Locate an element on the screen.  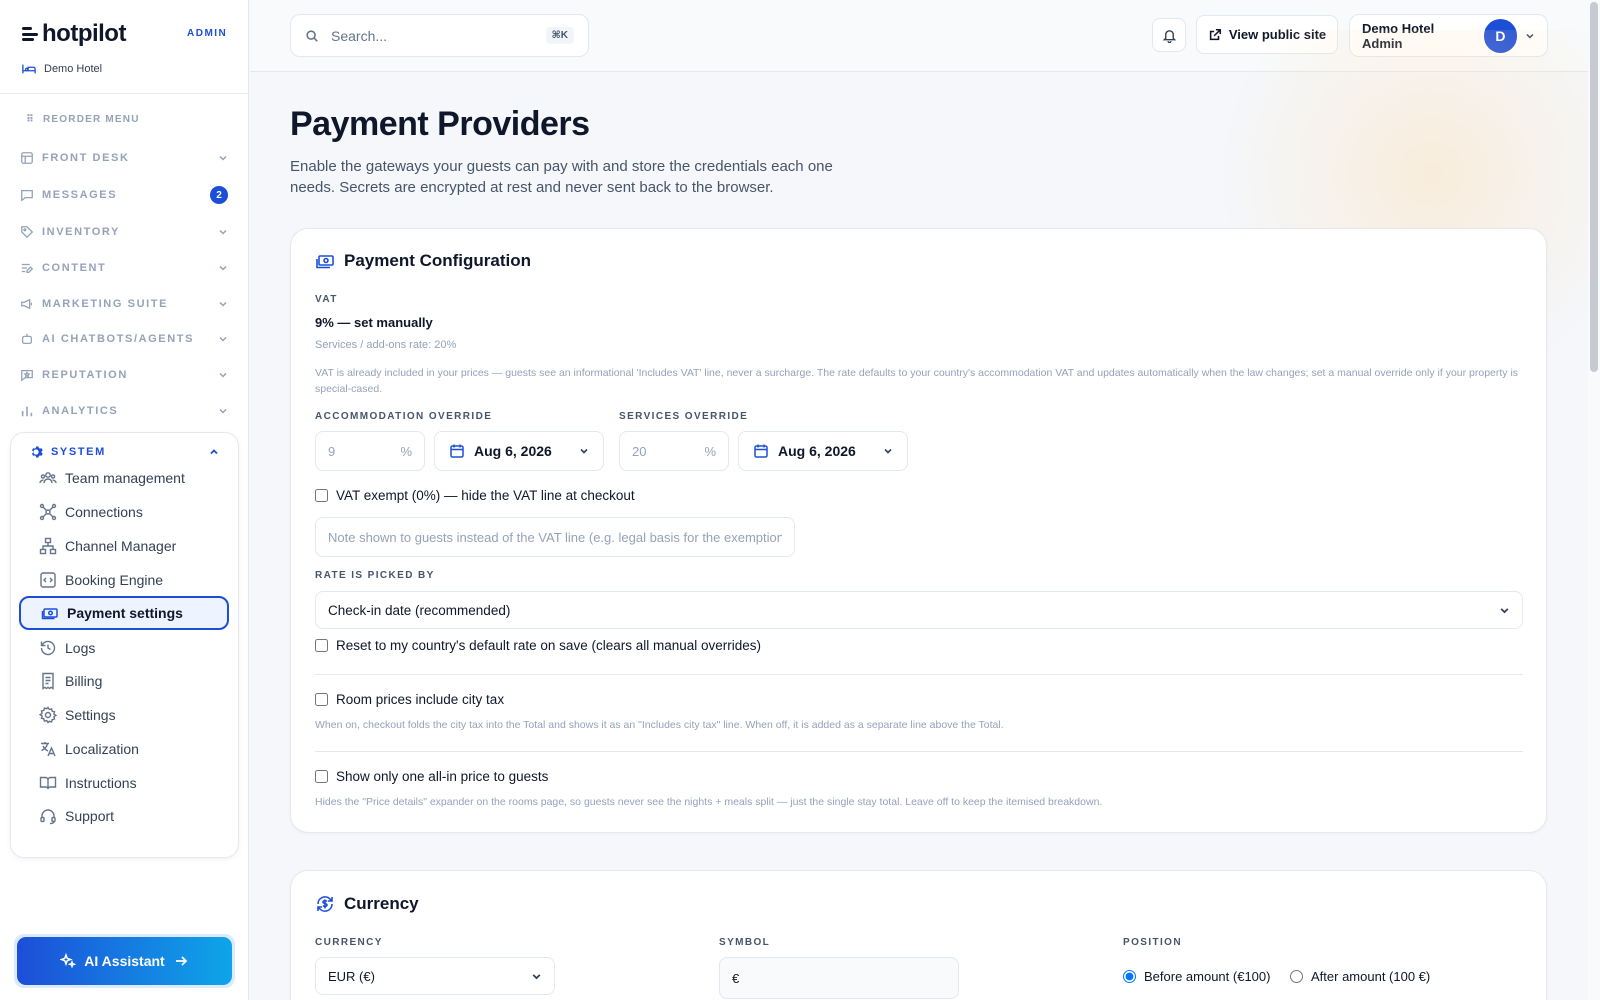
nav-group-marketing-suite: MARKETING SUITE is located at coordinates (124, 304).